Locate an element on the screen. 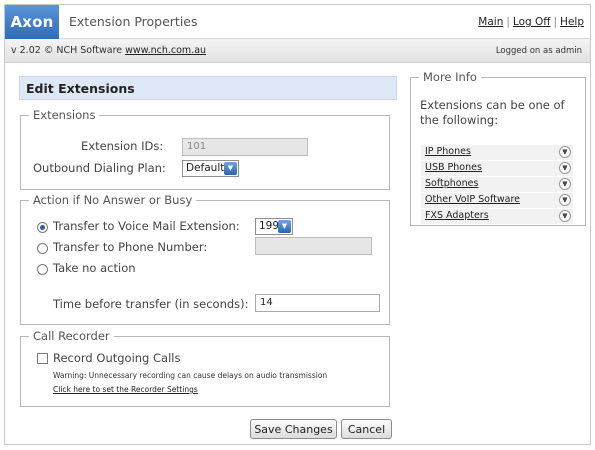  no-action-radio is located at coordinates (42, 269).